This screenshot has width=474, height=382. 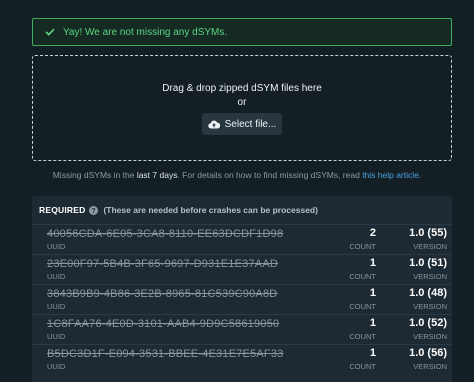 What do you see at coordinates (242, 32) in the screenshot?
I see `success-banner: Yay! We are not missing any dSYMs.` at bounding box center [242, 32].